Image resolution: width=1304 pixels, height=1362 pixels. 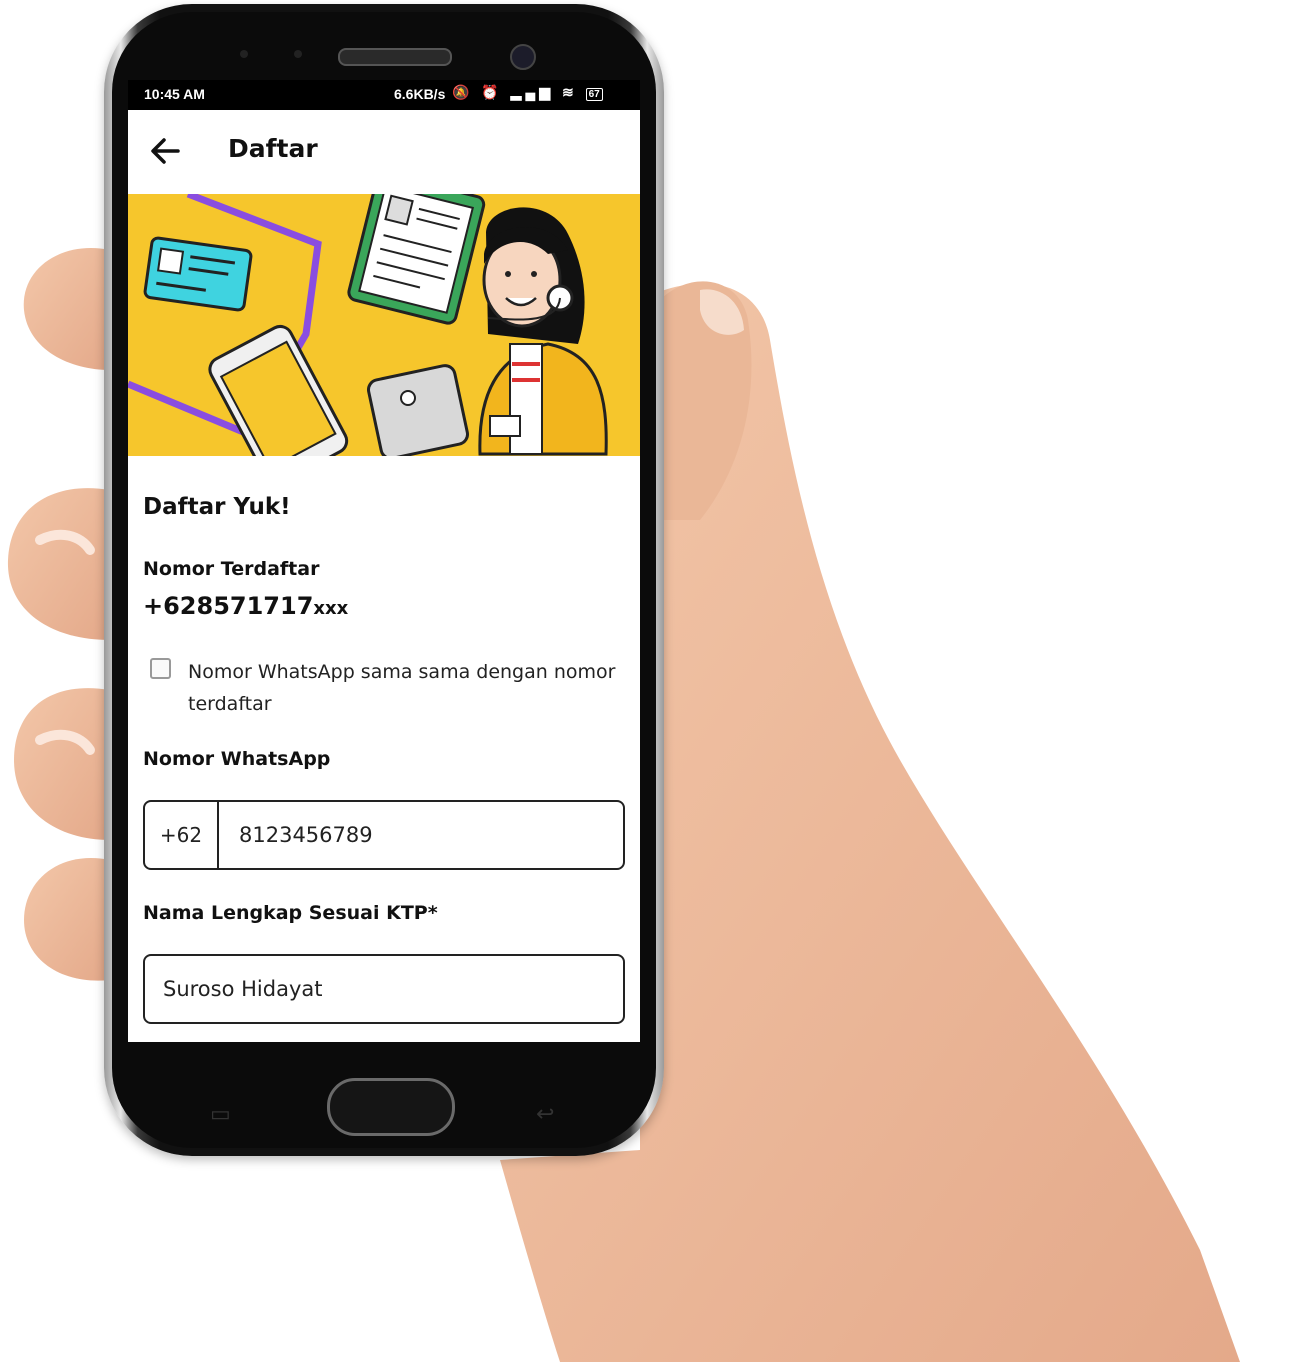 I want to click on front-camera, so click(x=523, y=57).